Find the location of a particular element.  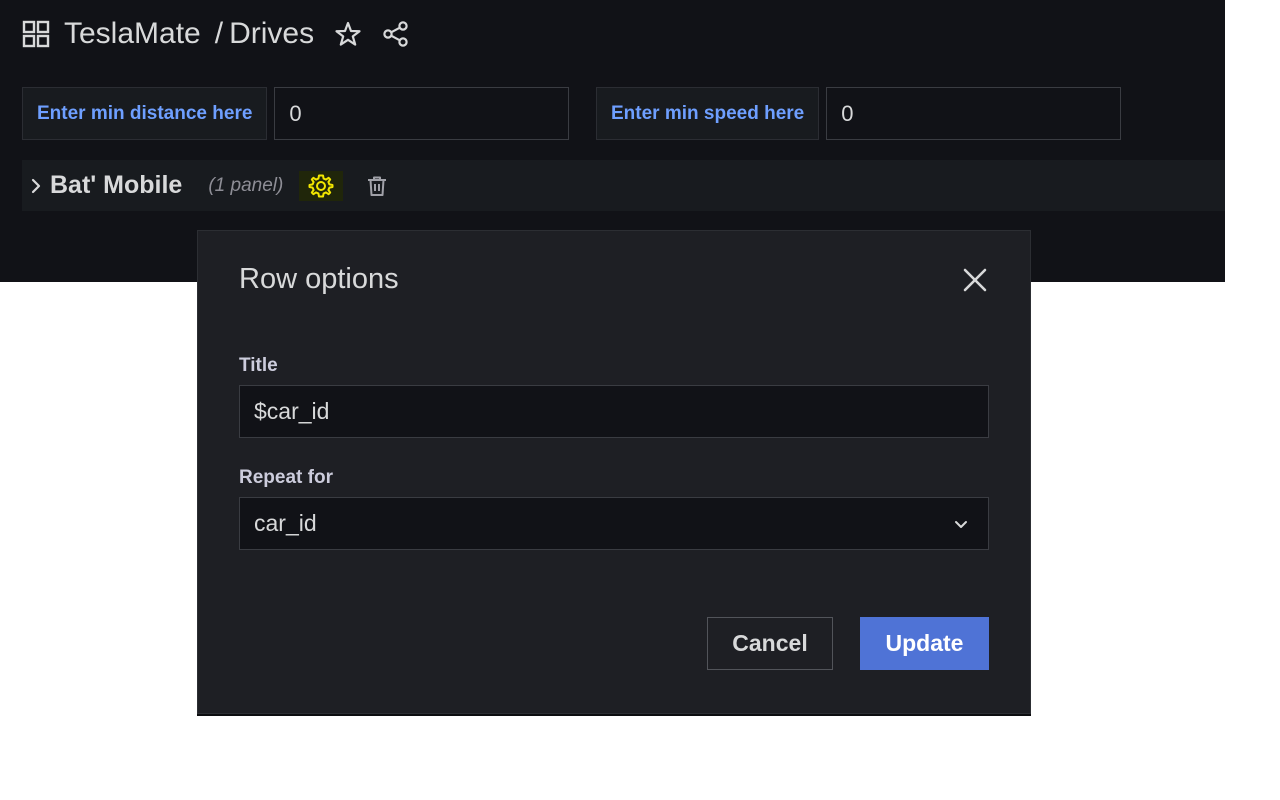

title-field-label: Title is located at coordinates (258, 365).